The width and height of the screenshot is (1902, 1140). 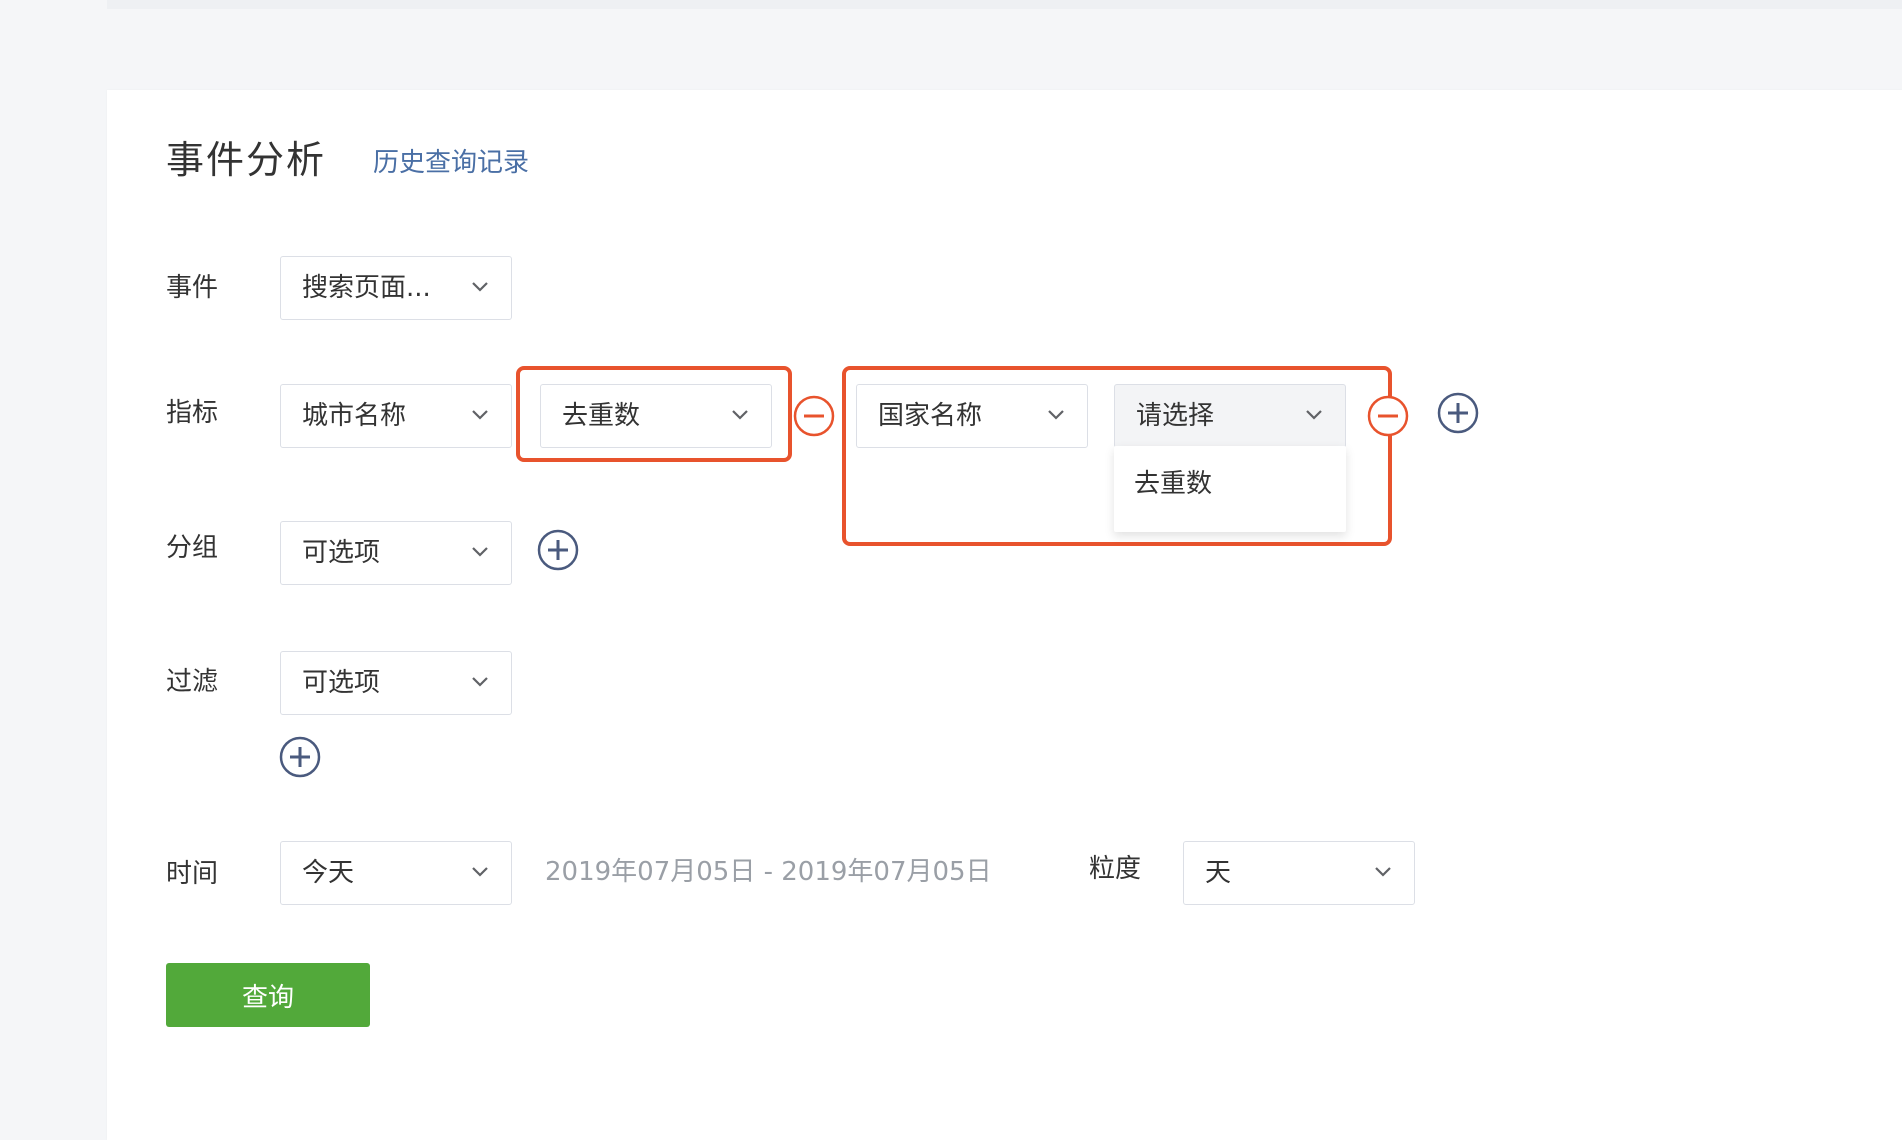 I want to click on remove-metric-button, so click(x=814, y=416).